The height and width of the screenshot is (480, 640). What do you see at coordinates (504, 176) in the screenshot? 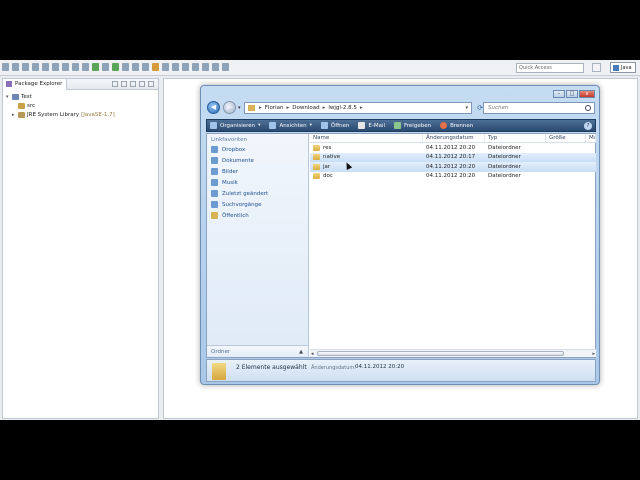
I see `file-type: Dateiordner` at bounding box center [504, 176].